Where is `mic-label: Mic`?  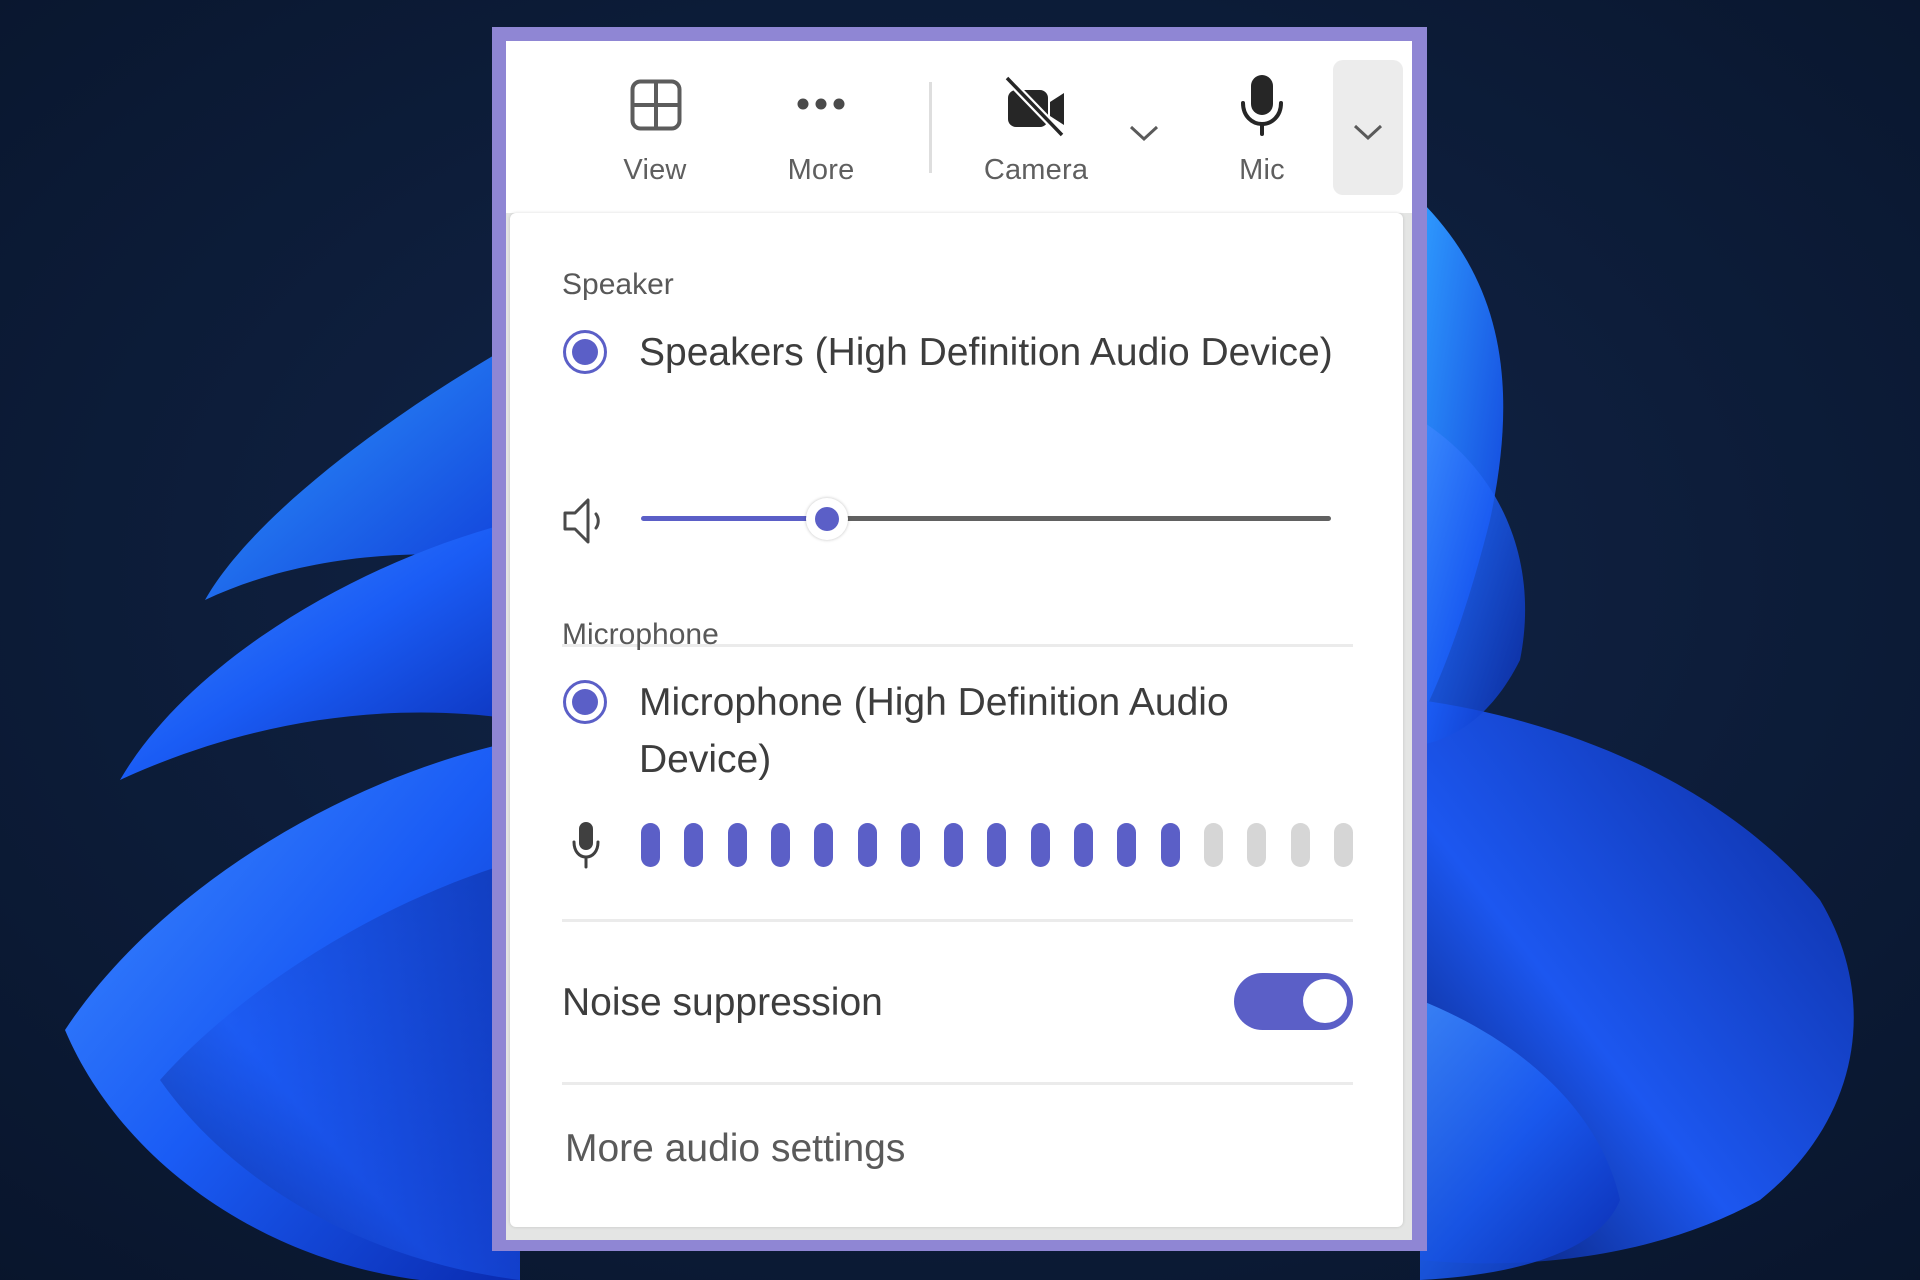 mic-label: Mic is located at coordinates (1262, 170).